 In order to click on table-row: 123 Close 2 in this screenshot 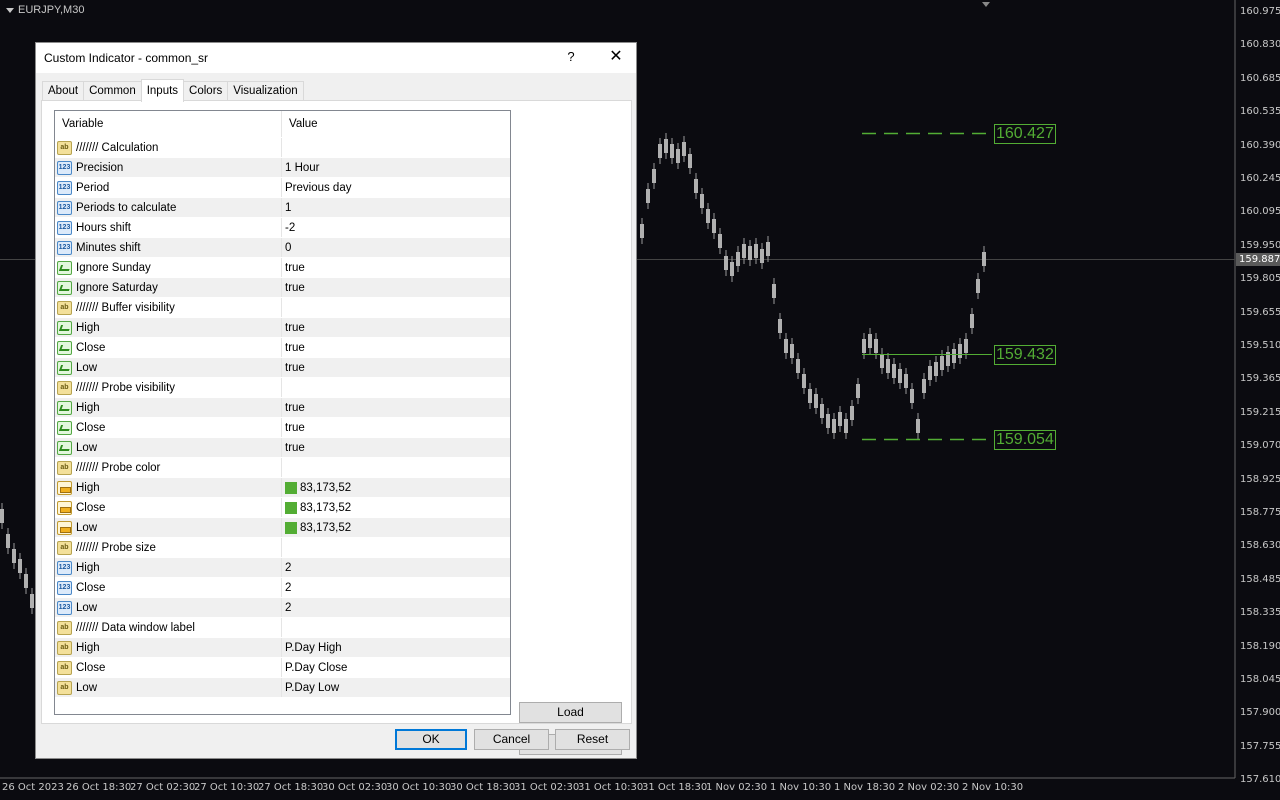, I will do `click(282, 588)`.